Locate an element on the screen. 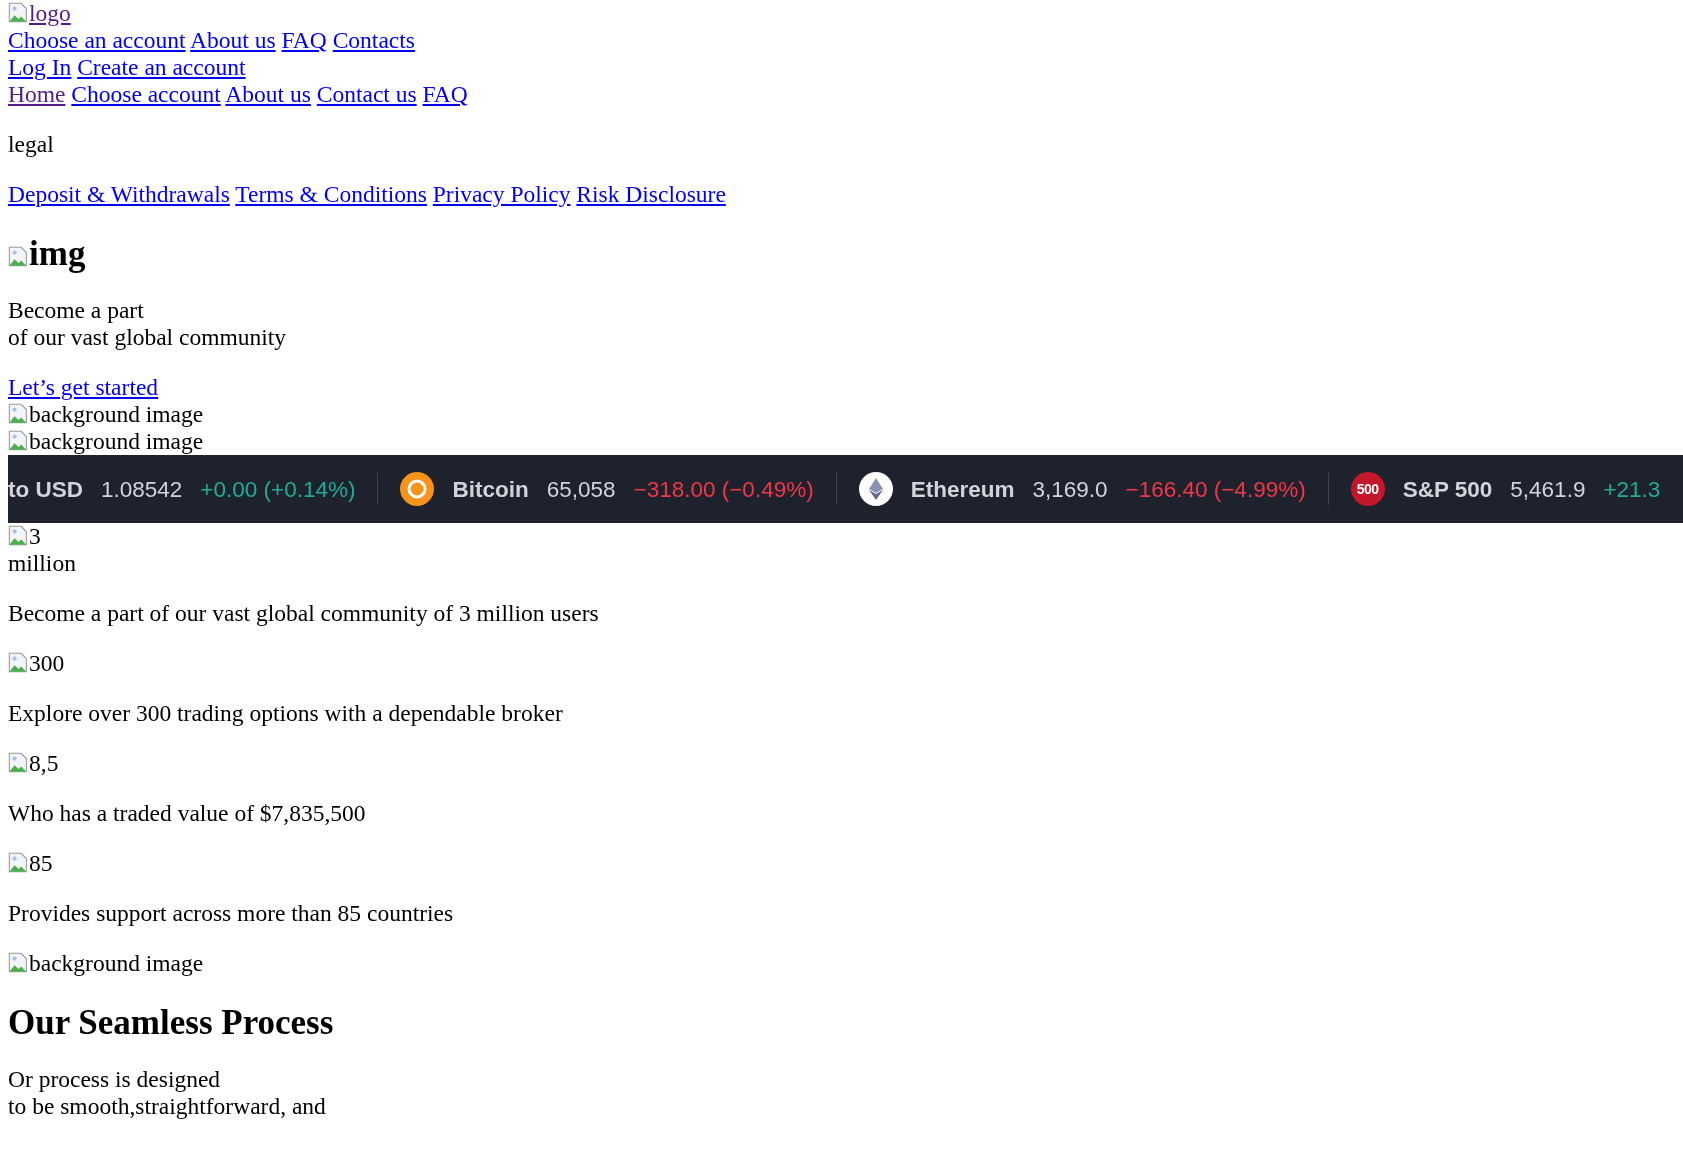  stat-description: Explore over 300 trading options with a dependable broker is located at coordinates (286, 713).